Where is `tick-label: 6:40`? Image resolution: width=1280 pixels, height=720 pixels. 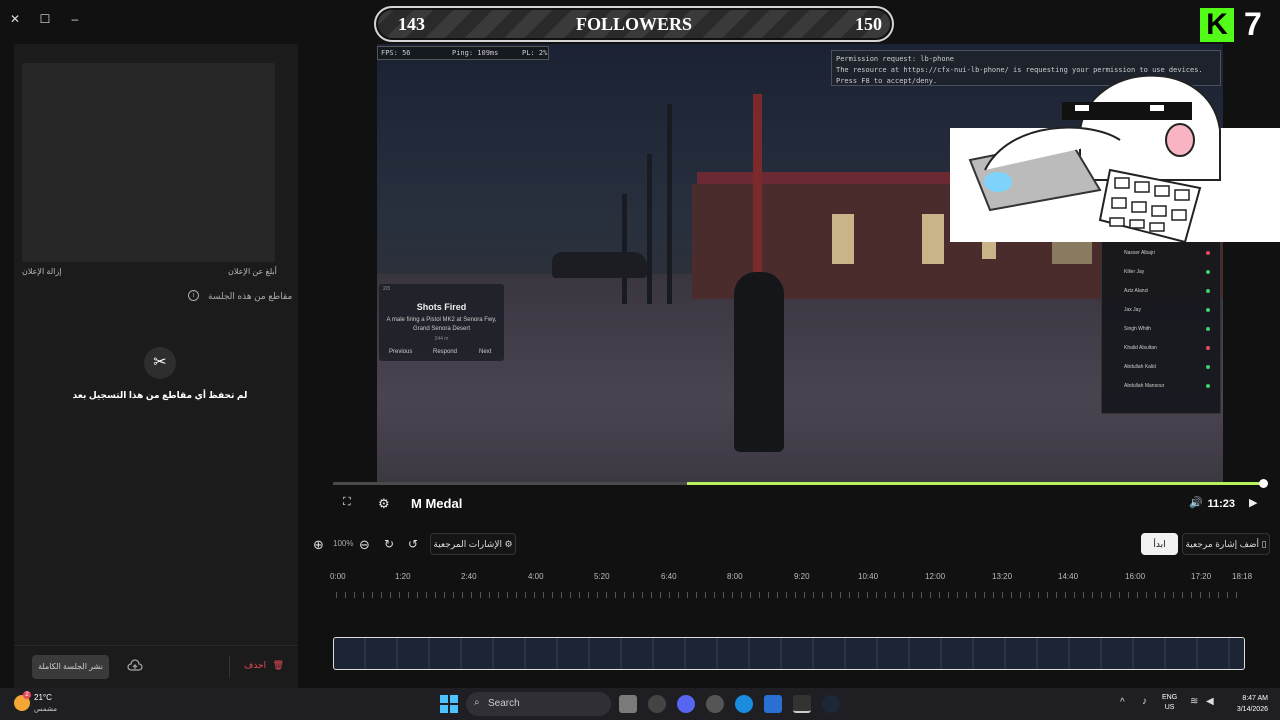 tick-label: 6:40 is located at coordinates (669, 576).